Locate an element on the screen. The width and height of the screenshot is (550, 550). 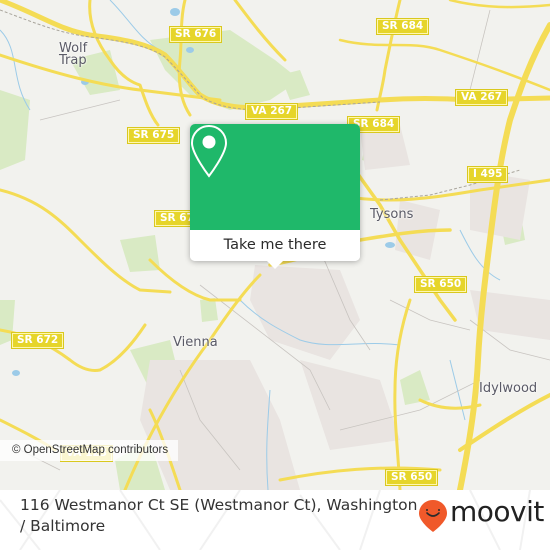
place-label-wolf-trap: Wolf Trap is located at coordinates (73, 54).